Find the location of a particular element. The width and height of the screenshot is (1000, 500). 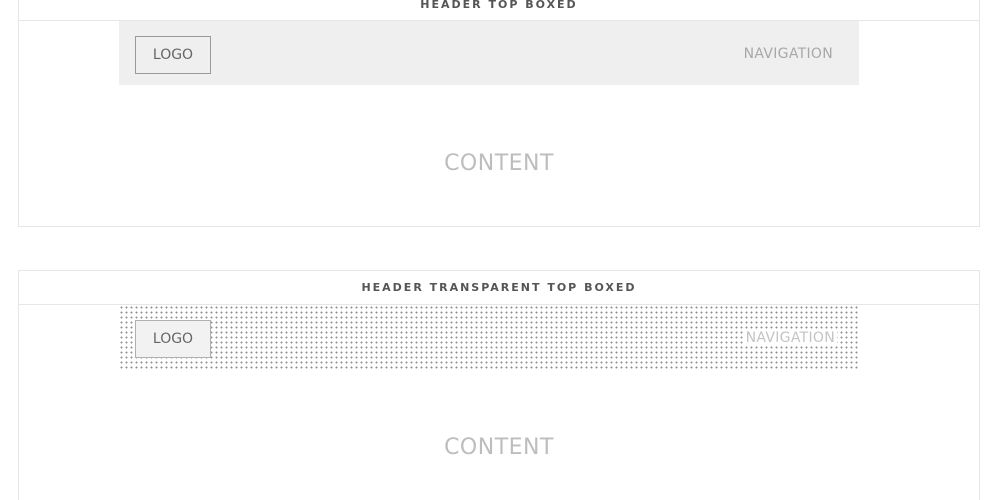

card-title: HEADER TOP BOXED is located at coordinates (499, 10).